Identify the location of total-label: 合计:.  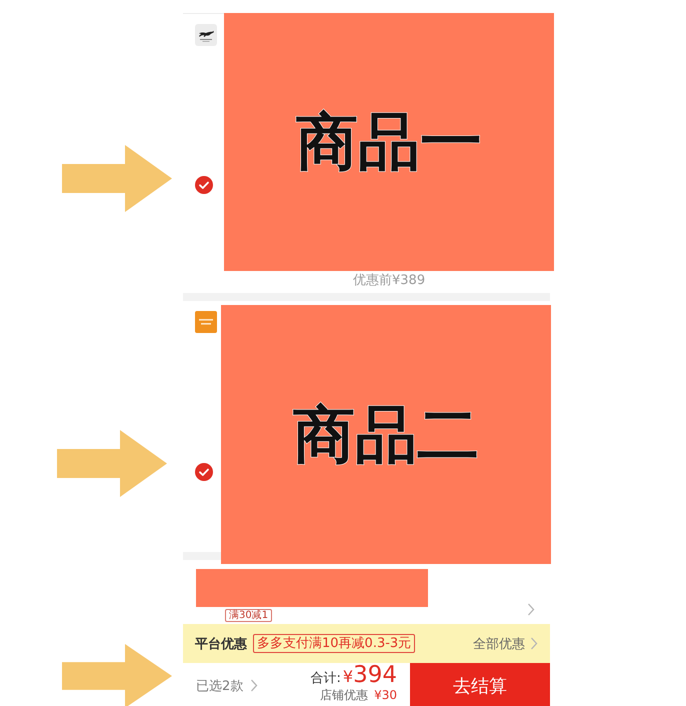
(325, 679).